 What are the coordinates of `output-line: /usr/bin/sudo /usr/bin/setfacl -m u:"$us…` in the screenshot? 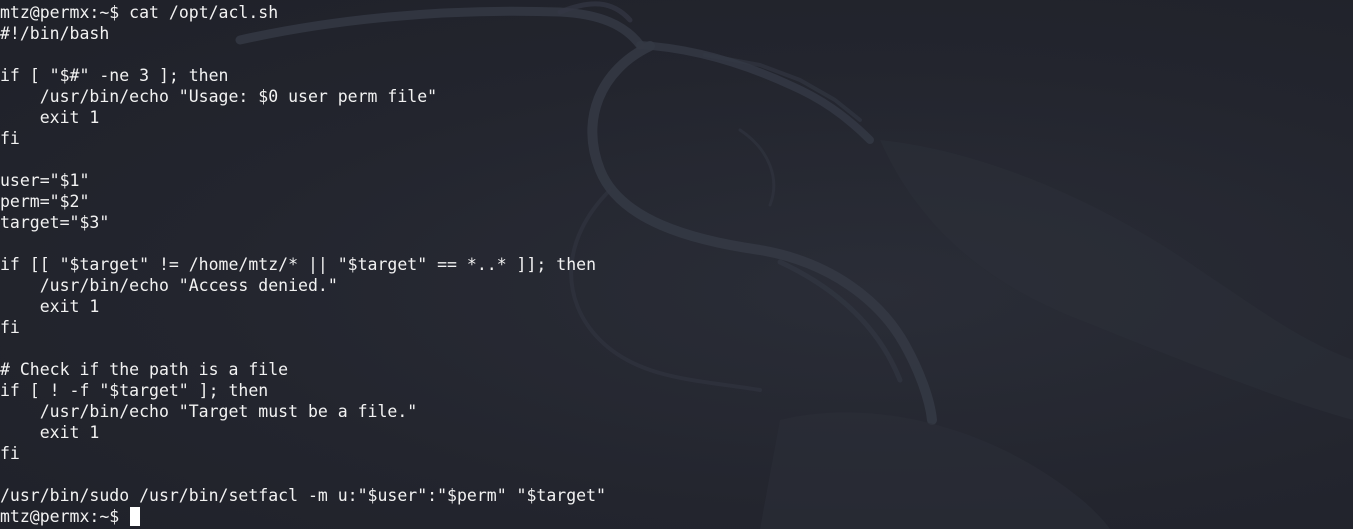 It's located at (303, 495).